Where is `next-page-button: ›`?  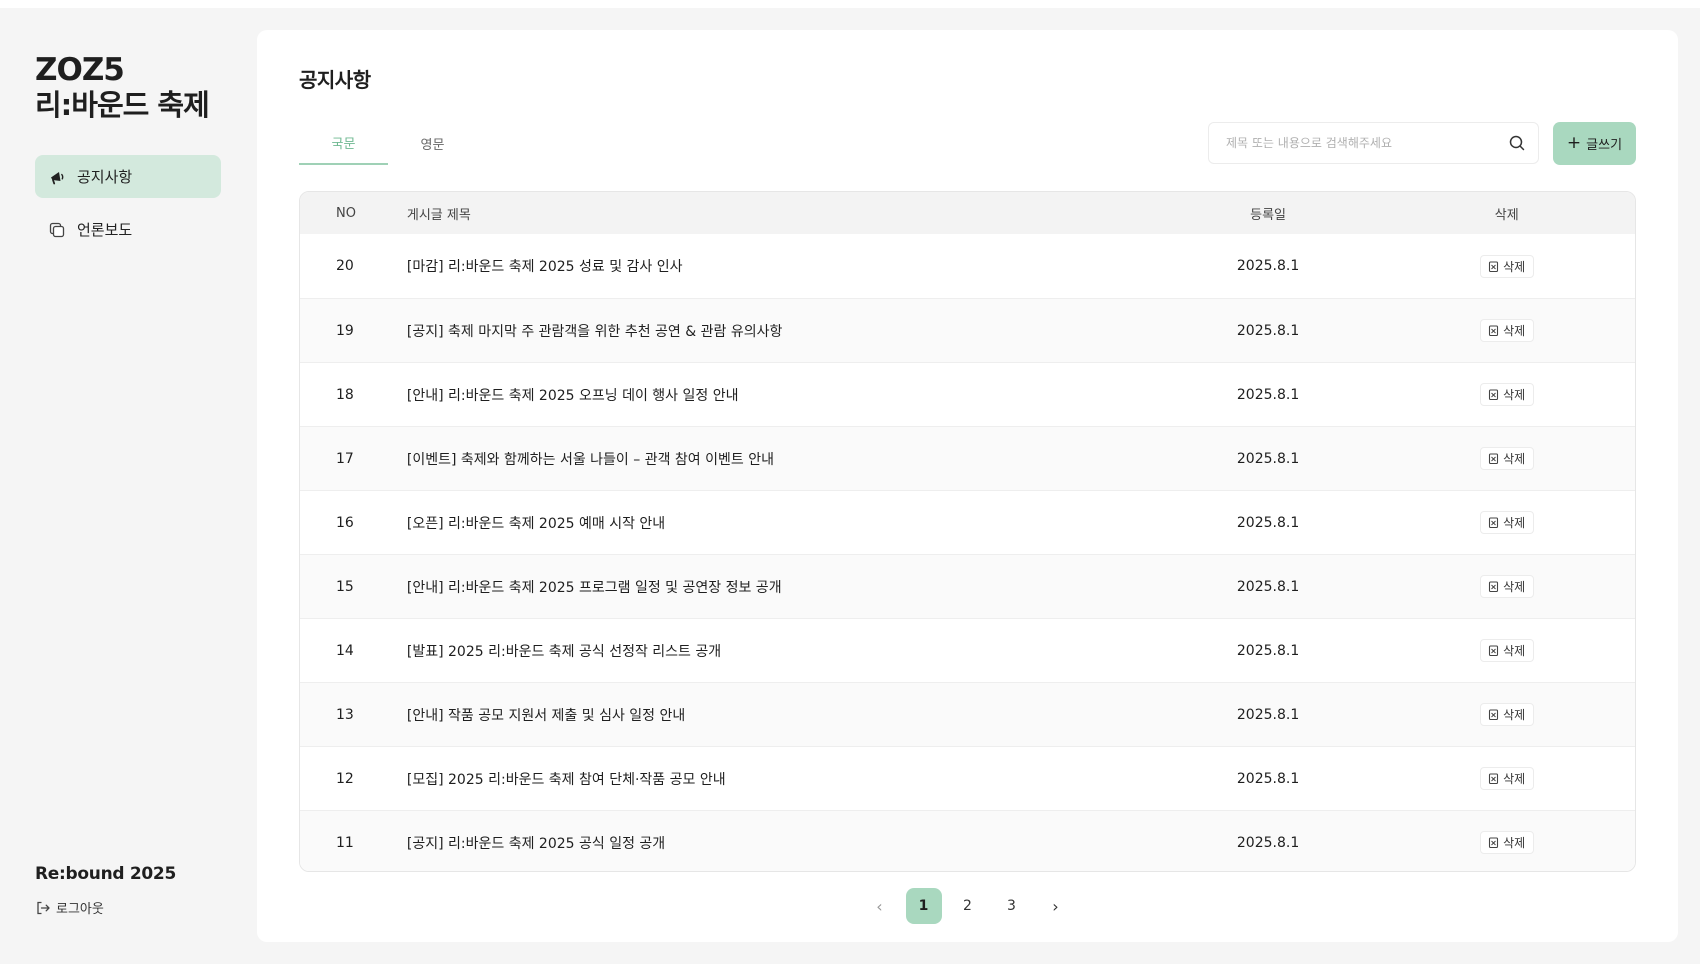 next-page-button: › is located at coordinates (1056, 906).